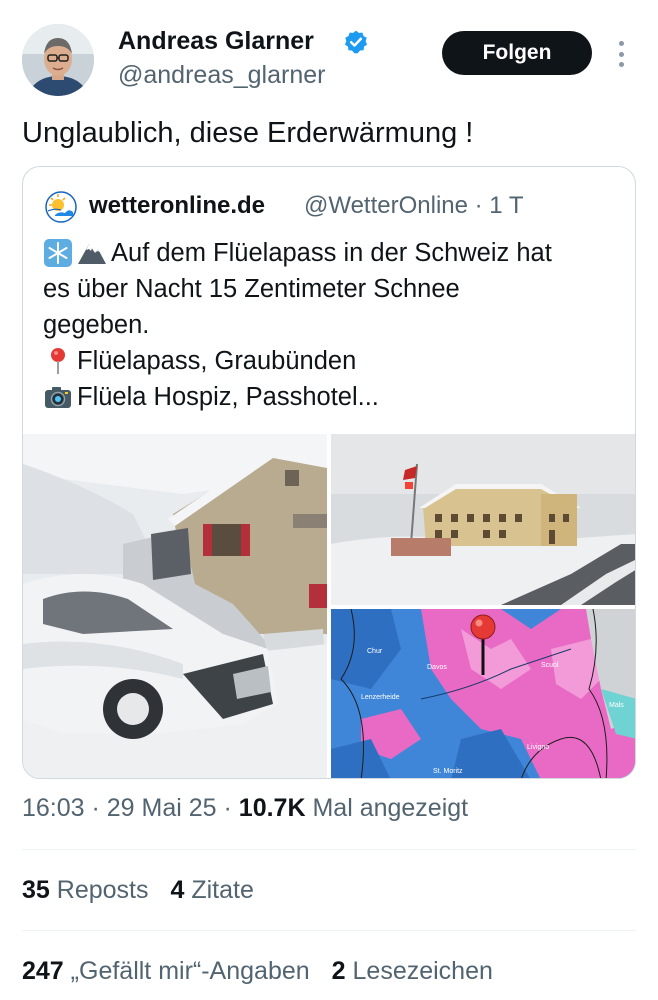 The height and width of the screenshot is (1000, 658). What do you see at coordinates (190, 971) in the screenshot?
I see `likes-label: „Gefällt mir“-Angaben` at bounding box center [190, 971].